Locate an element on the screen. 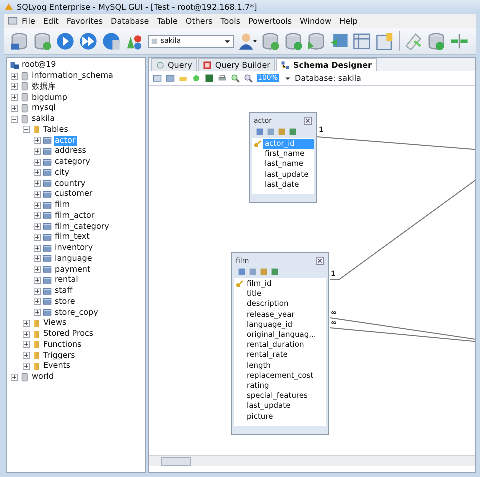  tree-item: language is located at coordinates (74, 259).